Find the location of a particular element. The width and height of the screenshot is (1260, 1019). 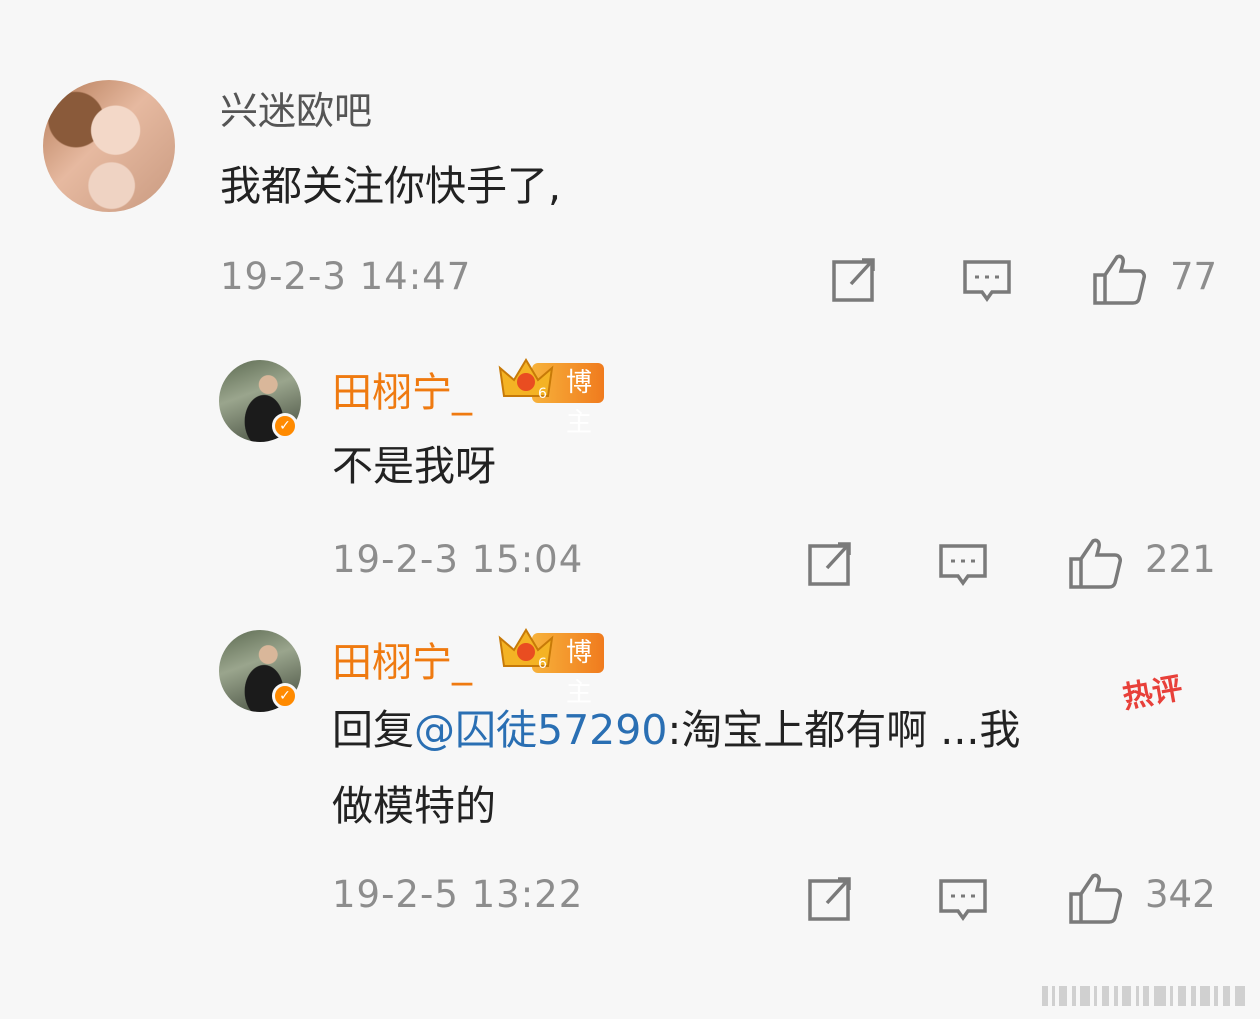

reply-text-rest: :淘宝上都有啊 ...我 is located at coordinates (844, 730).